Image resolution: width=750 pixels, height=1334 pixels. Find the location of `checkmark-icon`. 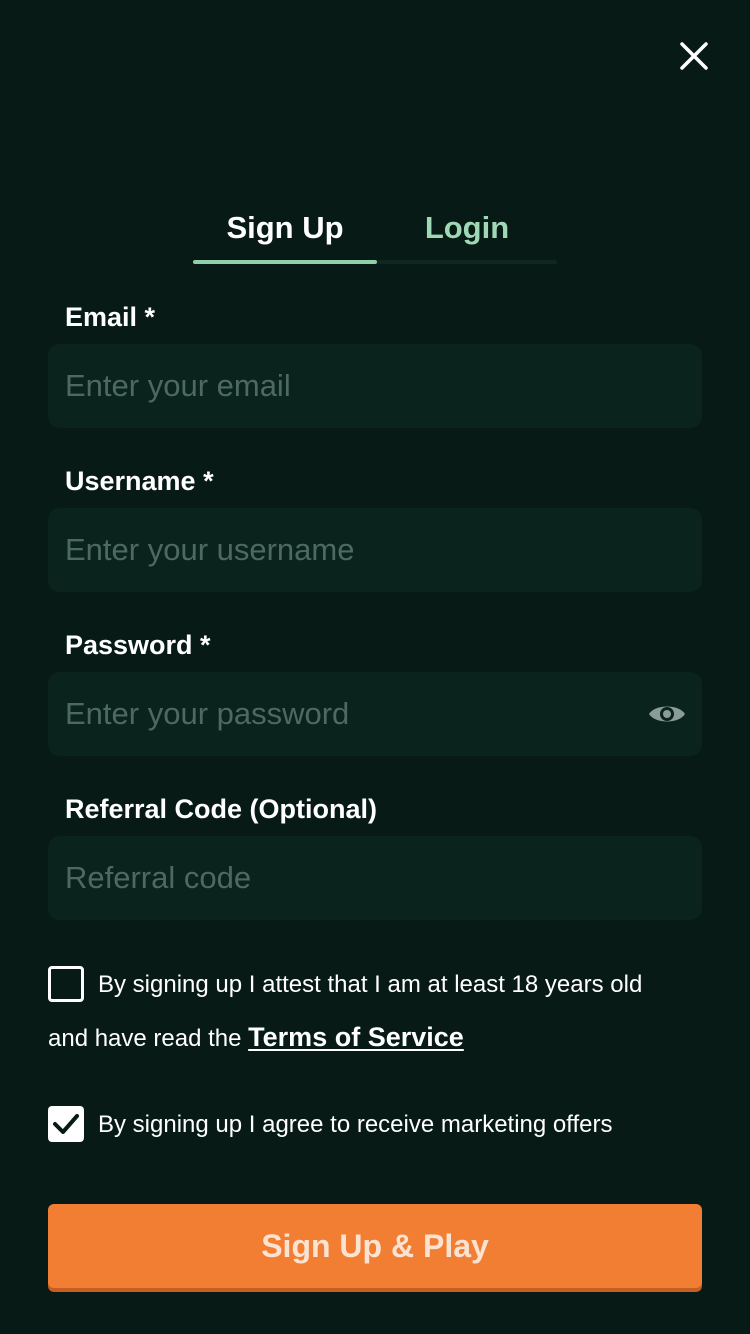

checkmark-icon is located at coordinates (66, 1124).